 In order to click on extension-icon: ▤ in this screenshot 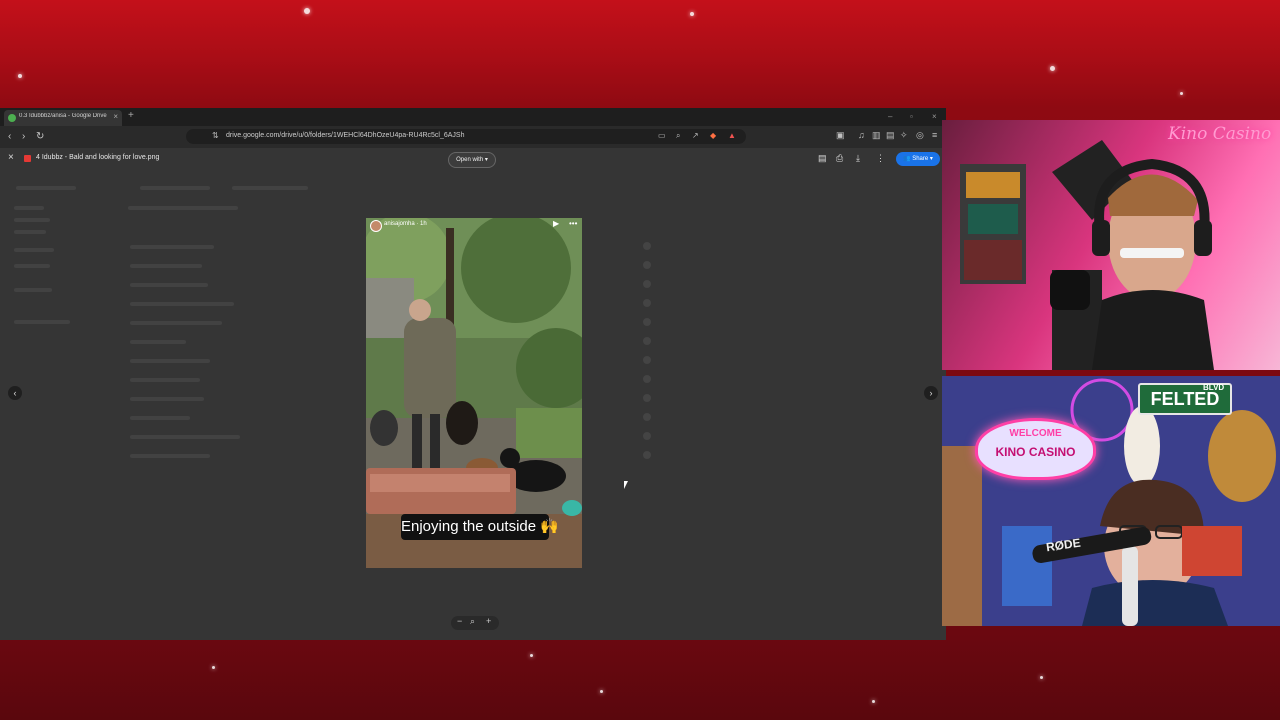, I will do `click(890, 135)`.